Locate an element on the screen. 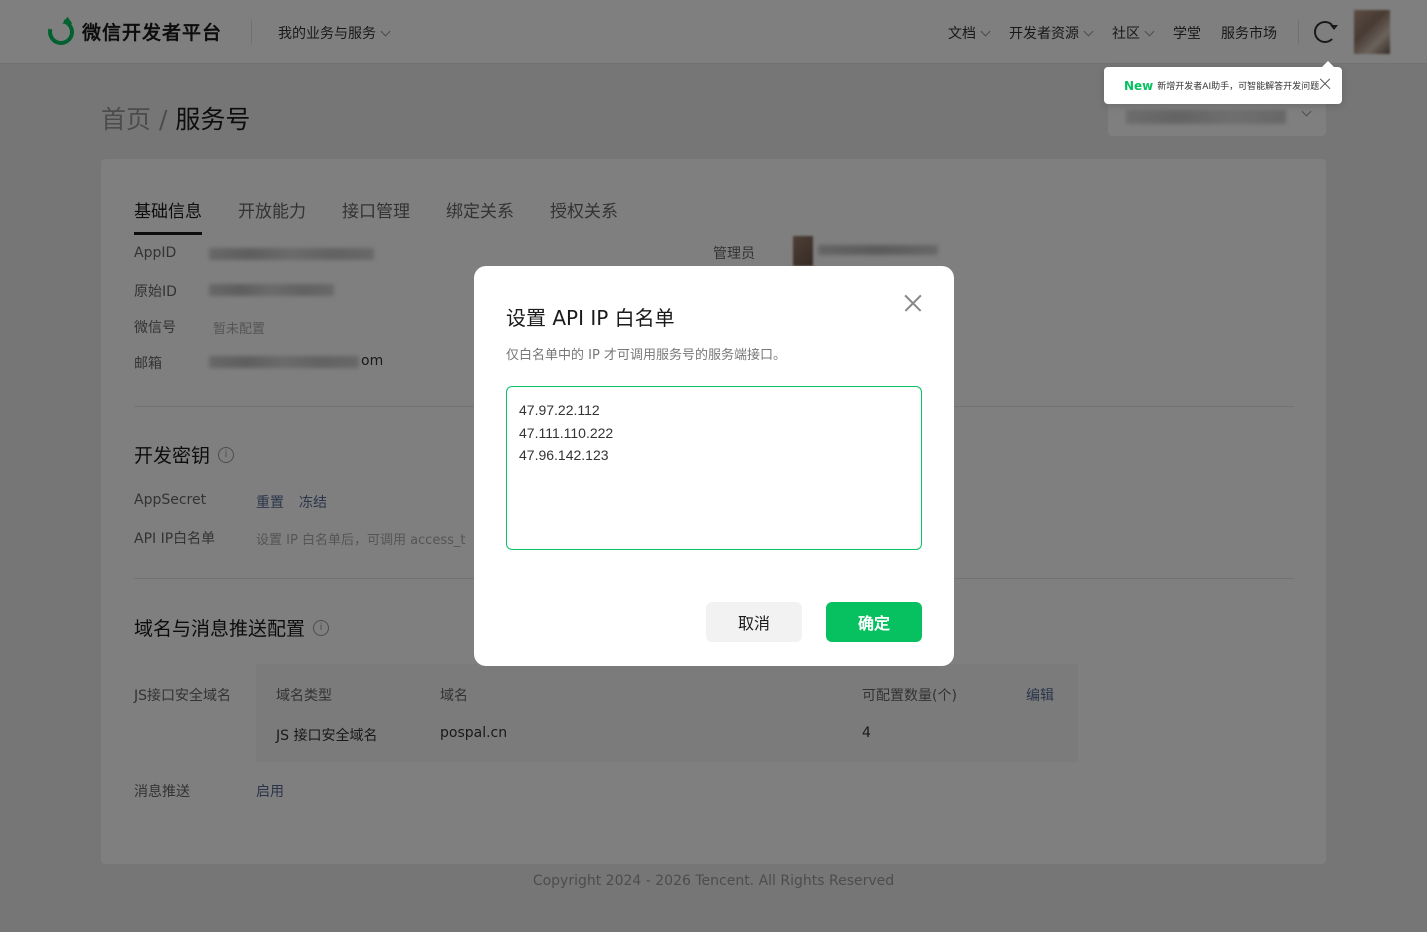 The width and height of the screenshot is (1427, 932). tooltip-text: 新增开发者AI助手，可智能解答开发问题 is located at coordinates (1238, 87).